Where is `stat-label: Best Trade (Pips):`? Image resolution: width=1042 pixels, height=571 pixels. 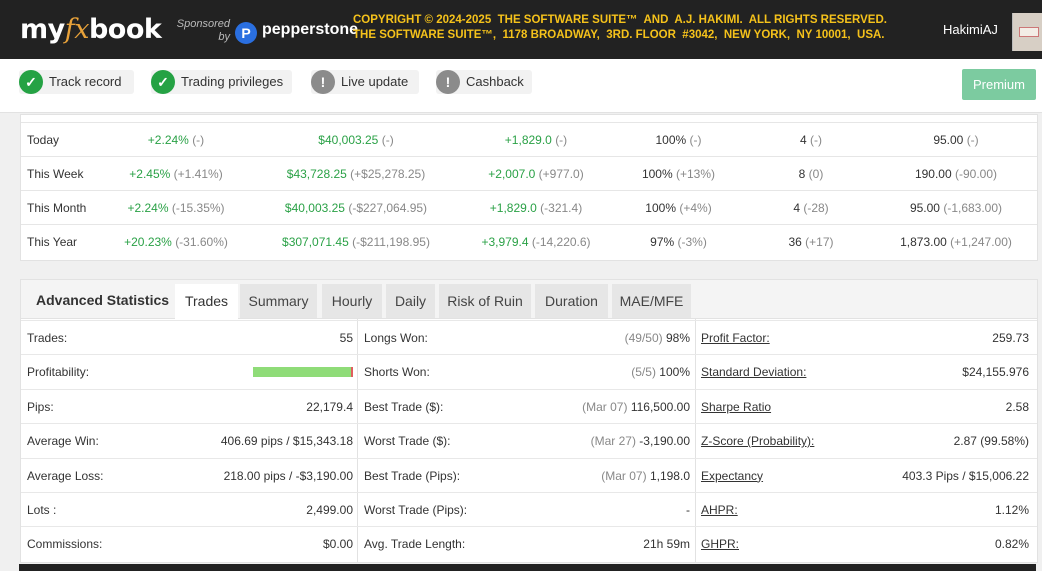 stat-label: Best Trade (Pips): is located at coordinates (412, 475).